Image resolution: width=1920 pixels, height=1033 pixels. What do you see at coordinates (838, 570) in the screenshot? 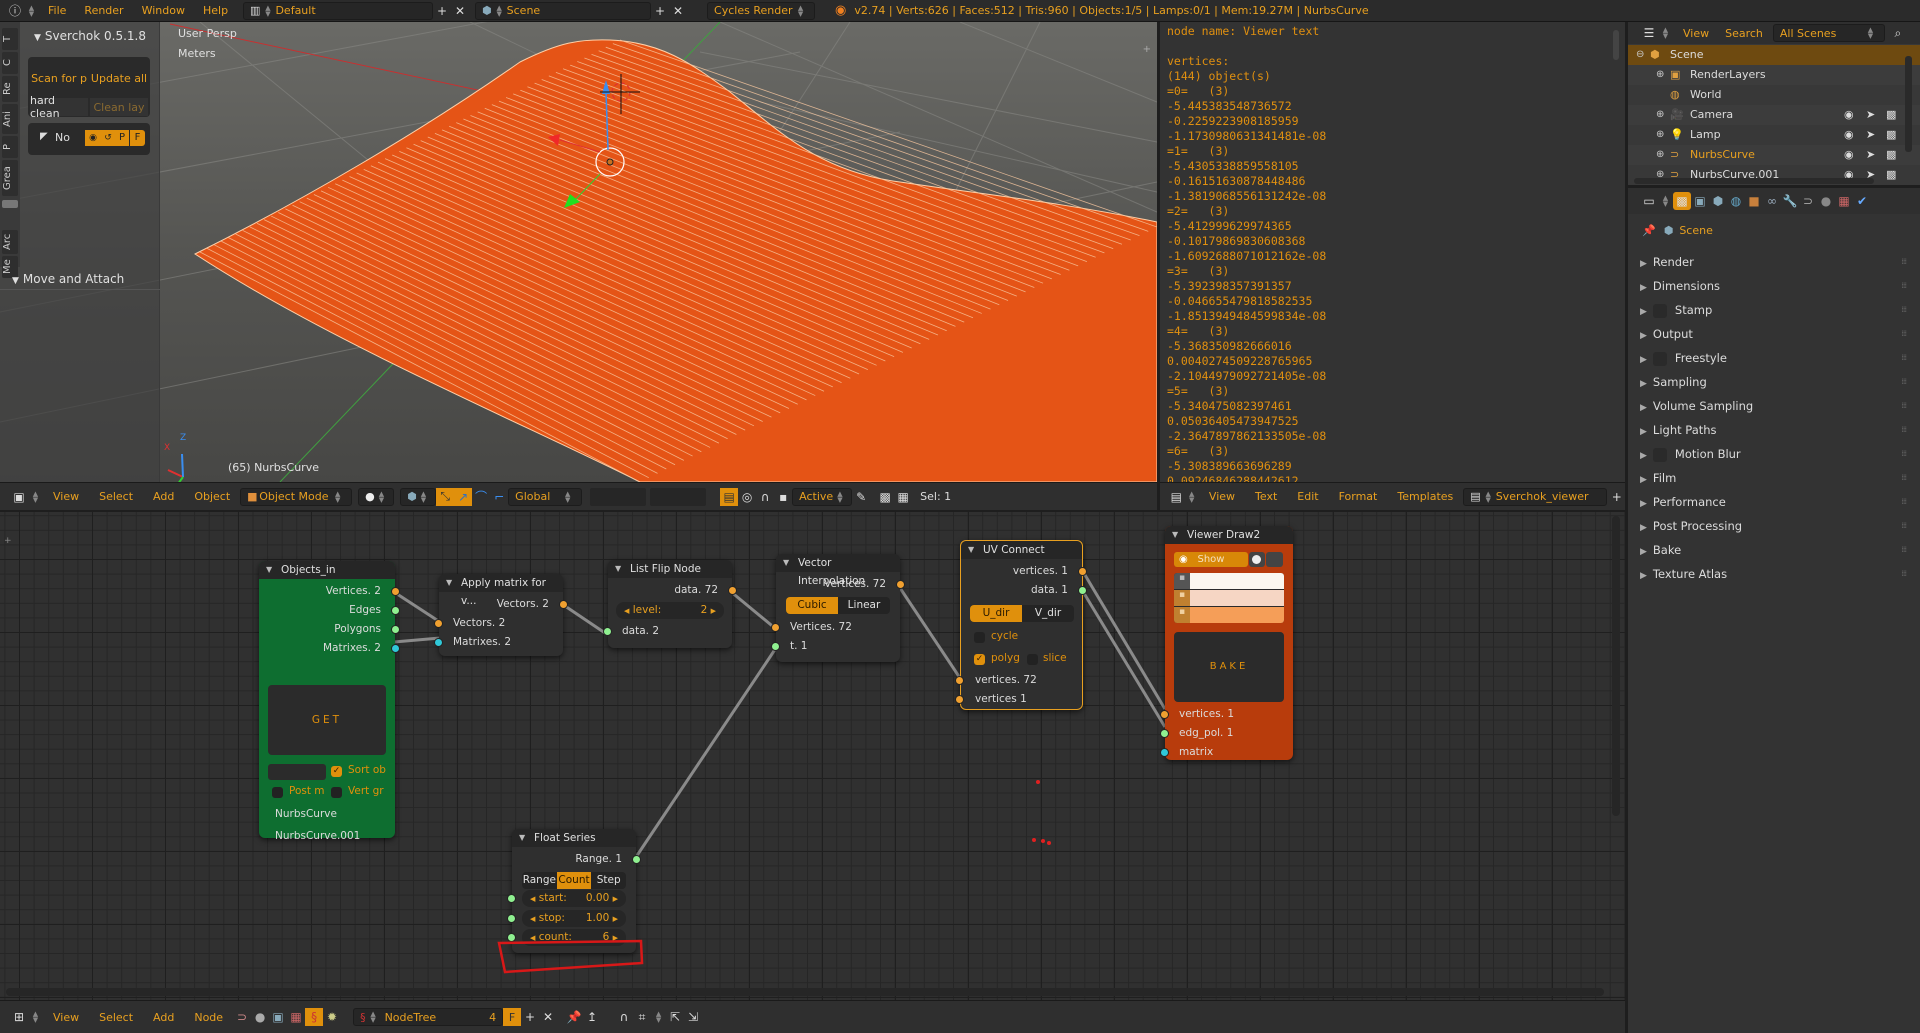
I see `node-title: Vector Interpolation` at bounding box center [838, 570].